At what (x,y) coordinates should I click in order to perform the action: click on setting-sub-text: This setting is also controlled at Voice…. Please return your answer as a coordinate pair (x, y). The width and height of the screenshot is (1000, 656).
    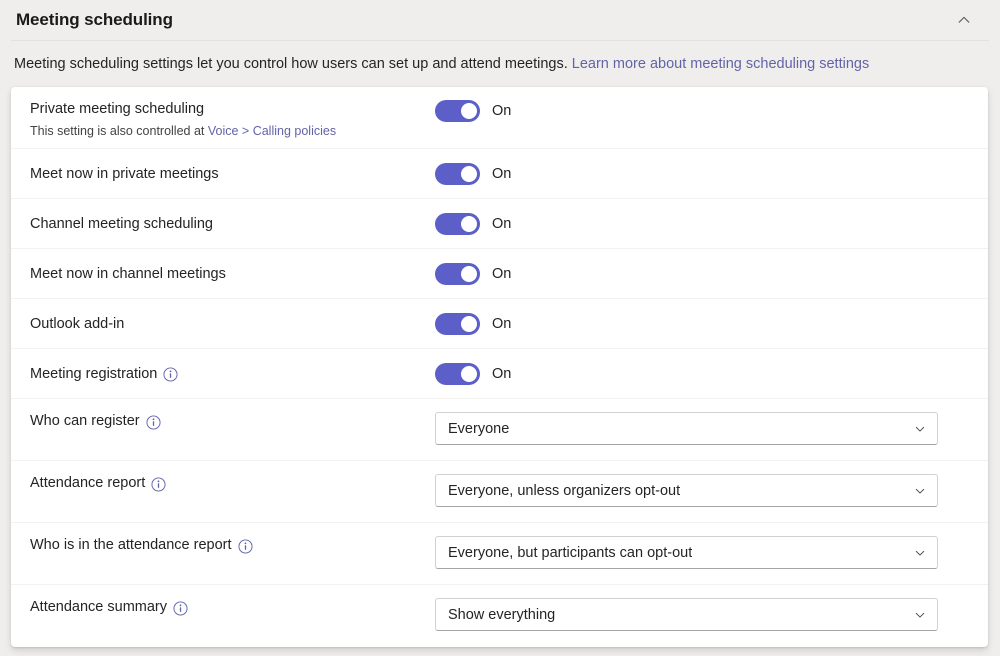
    Looking at the image, I should click on (227, 131).